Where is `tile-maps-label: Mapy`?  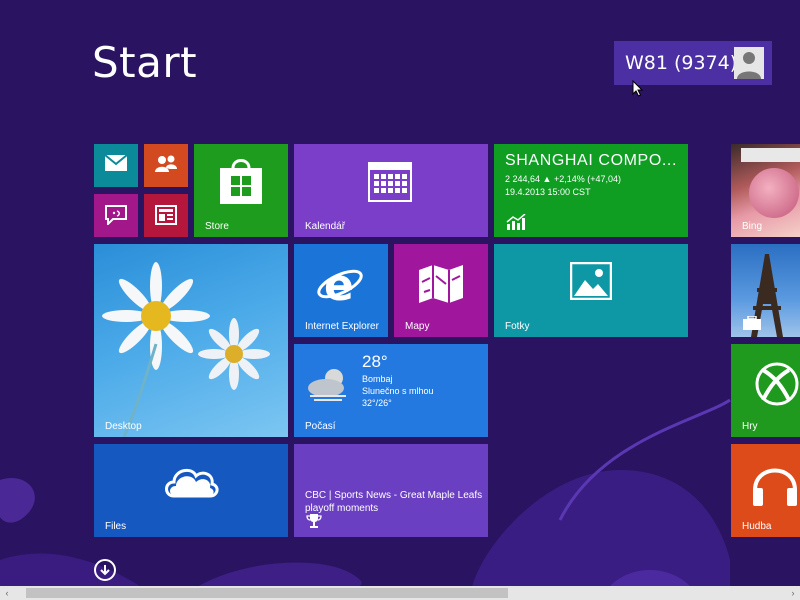 tile-maps-label: Mapy is located at coordinates (417, 326).